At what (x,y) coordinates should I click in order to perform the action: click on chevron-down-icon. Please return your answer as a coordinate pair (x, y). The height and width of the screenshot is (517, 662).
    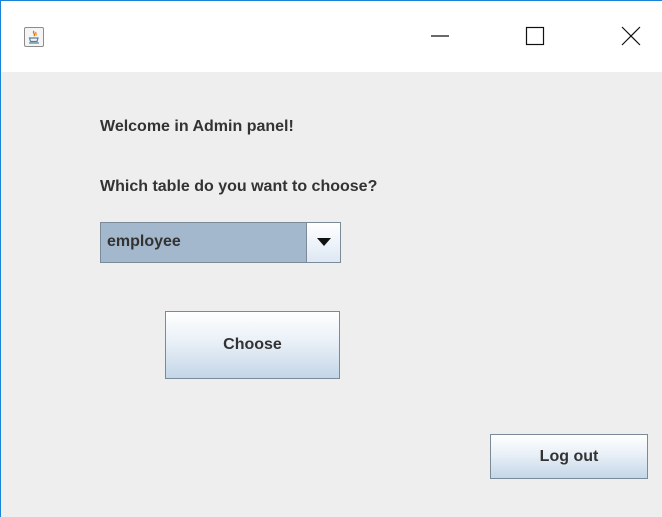
    Looking at the image, I should click on (324, 242).